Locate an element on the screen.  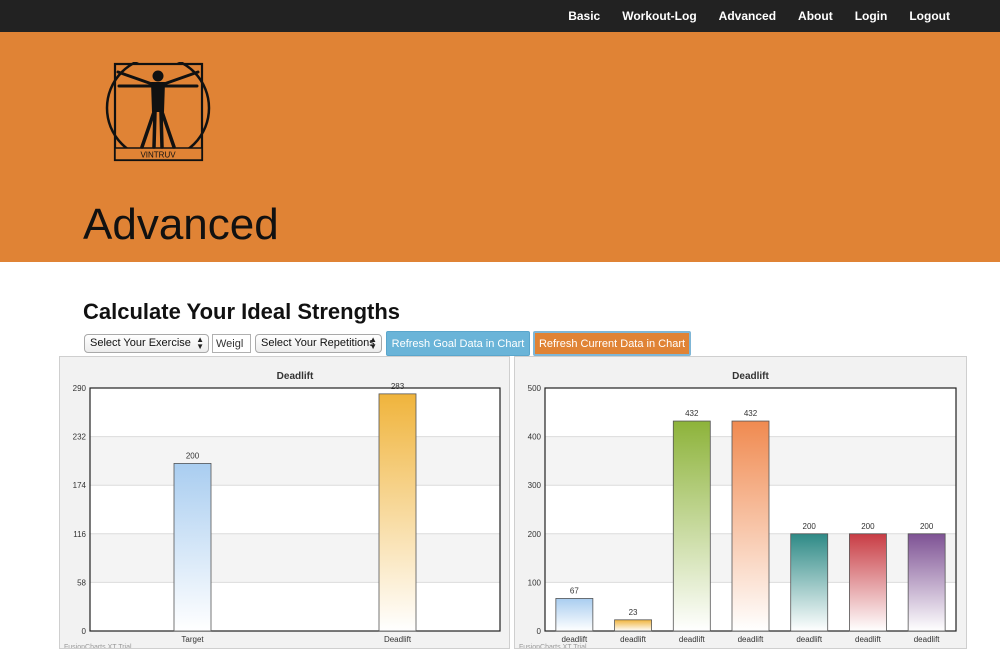
nav-logout: Logout is located at coordinates (929, 16).